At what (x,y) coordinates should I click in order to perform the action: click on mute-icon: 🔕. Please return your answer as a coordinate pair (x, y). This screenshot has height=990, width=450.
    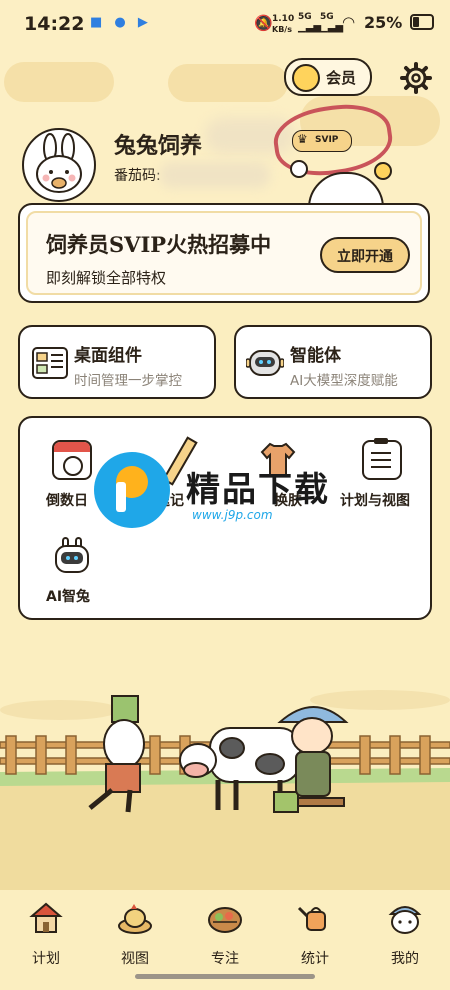
    Looking at the image, I should click on (263, 23).